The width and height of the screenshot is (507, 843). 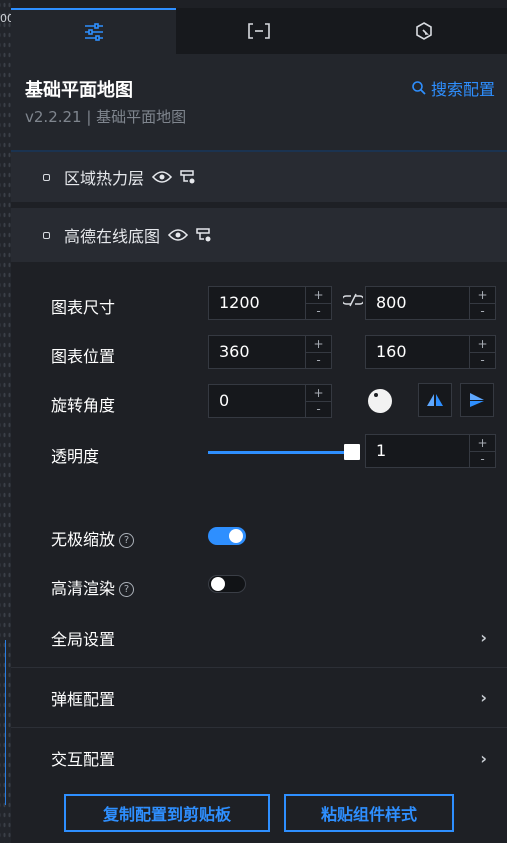 What do you see at coordinates (227, 536) in the screenshot?
I see `infinite-zoom-toggle` at bounding box center [227, 536].